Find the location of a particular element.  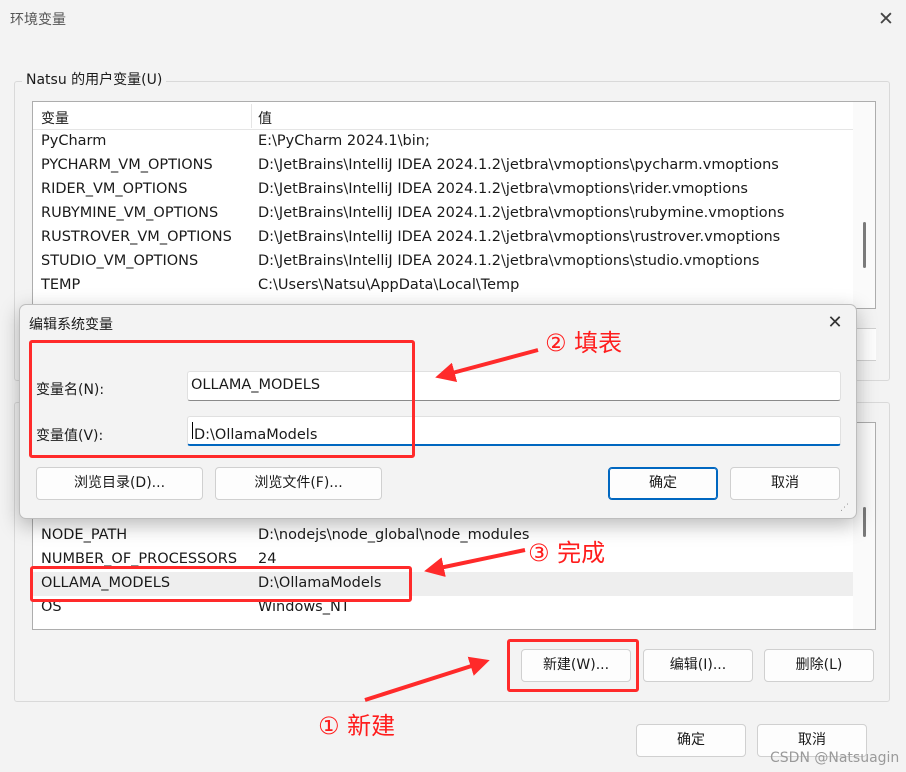

arrow-step1 is located at coordinates (427, 679).